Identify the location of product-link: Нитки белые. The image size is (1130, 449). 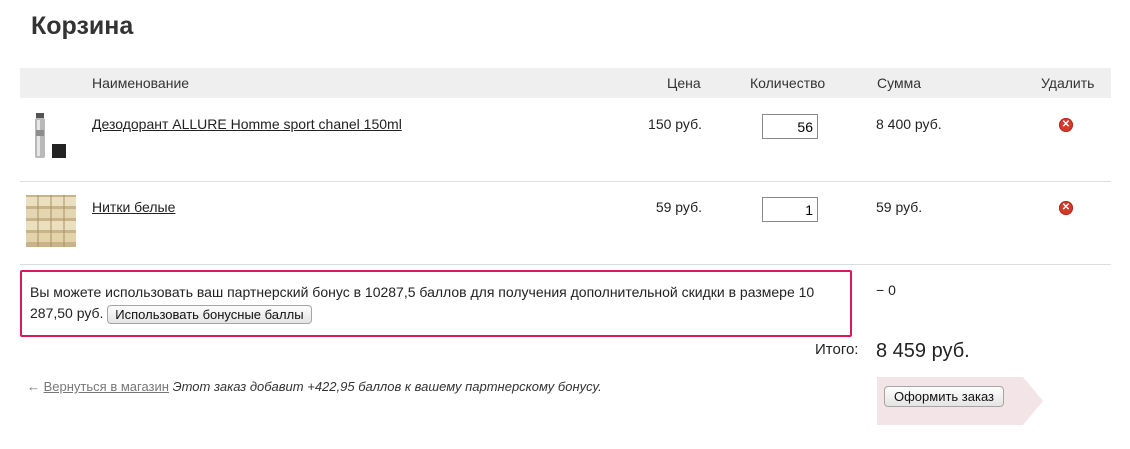
(133, 207).